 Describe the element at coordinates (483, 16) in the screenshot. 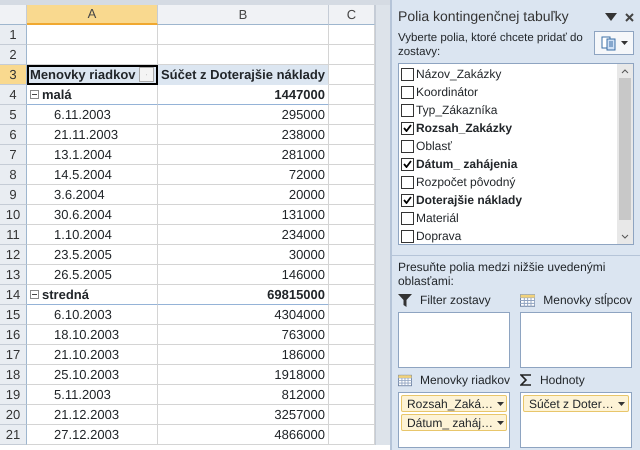

I see `panel-title: Polia kontingenčnej tabuľky` at that location.